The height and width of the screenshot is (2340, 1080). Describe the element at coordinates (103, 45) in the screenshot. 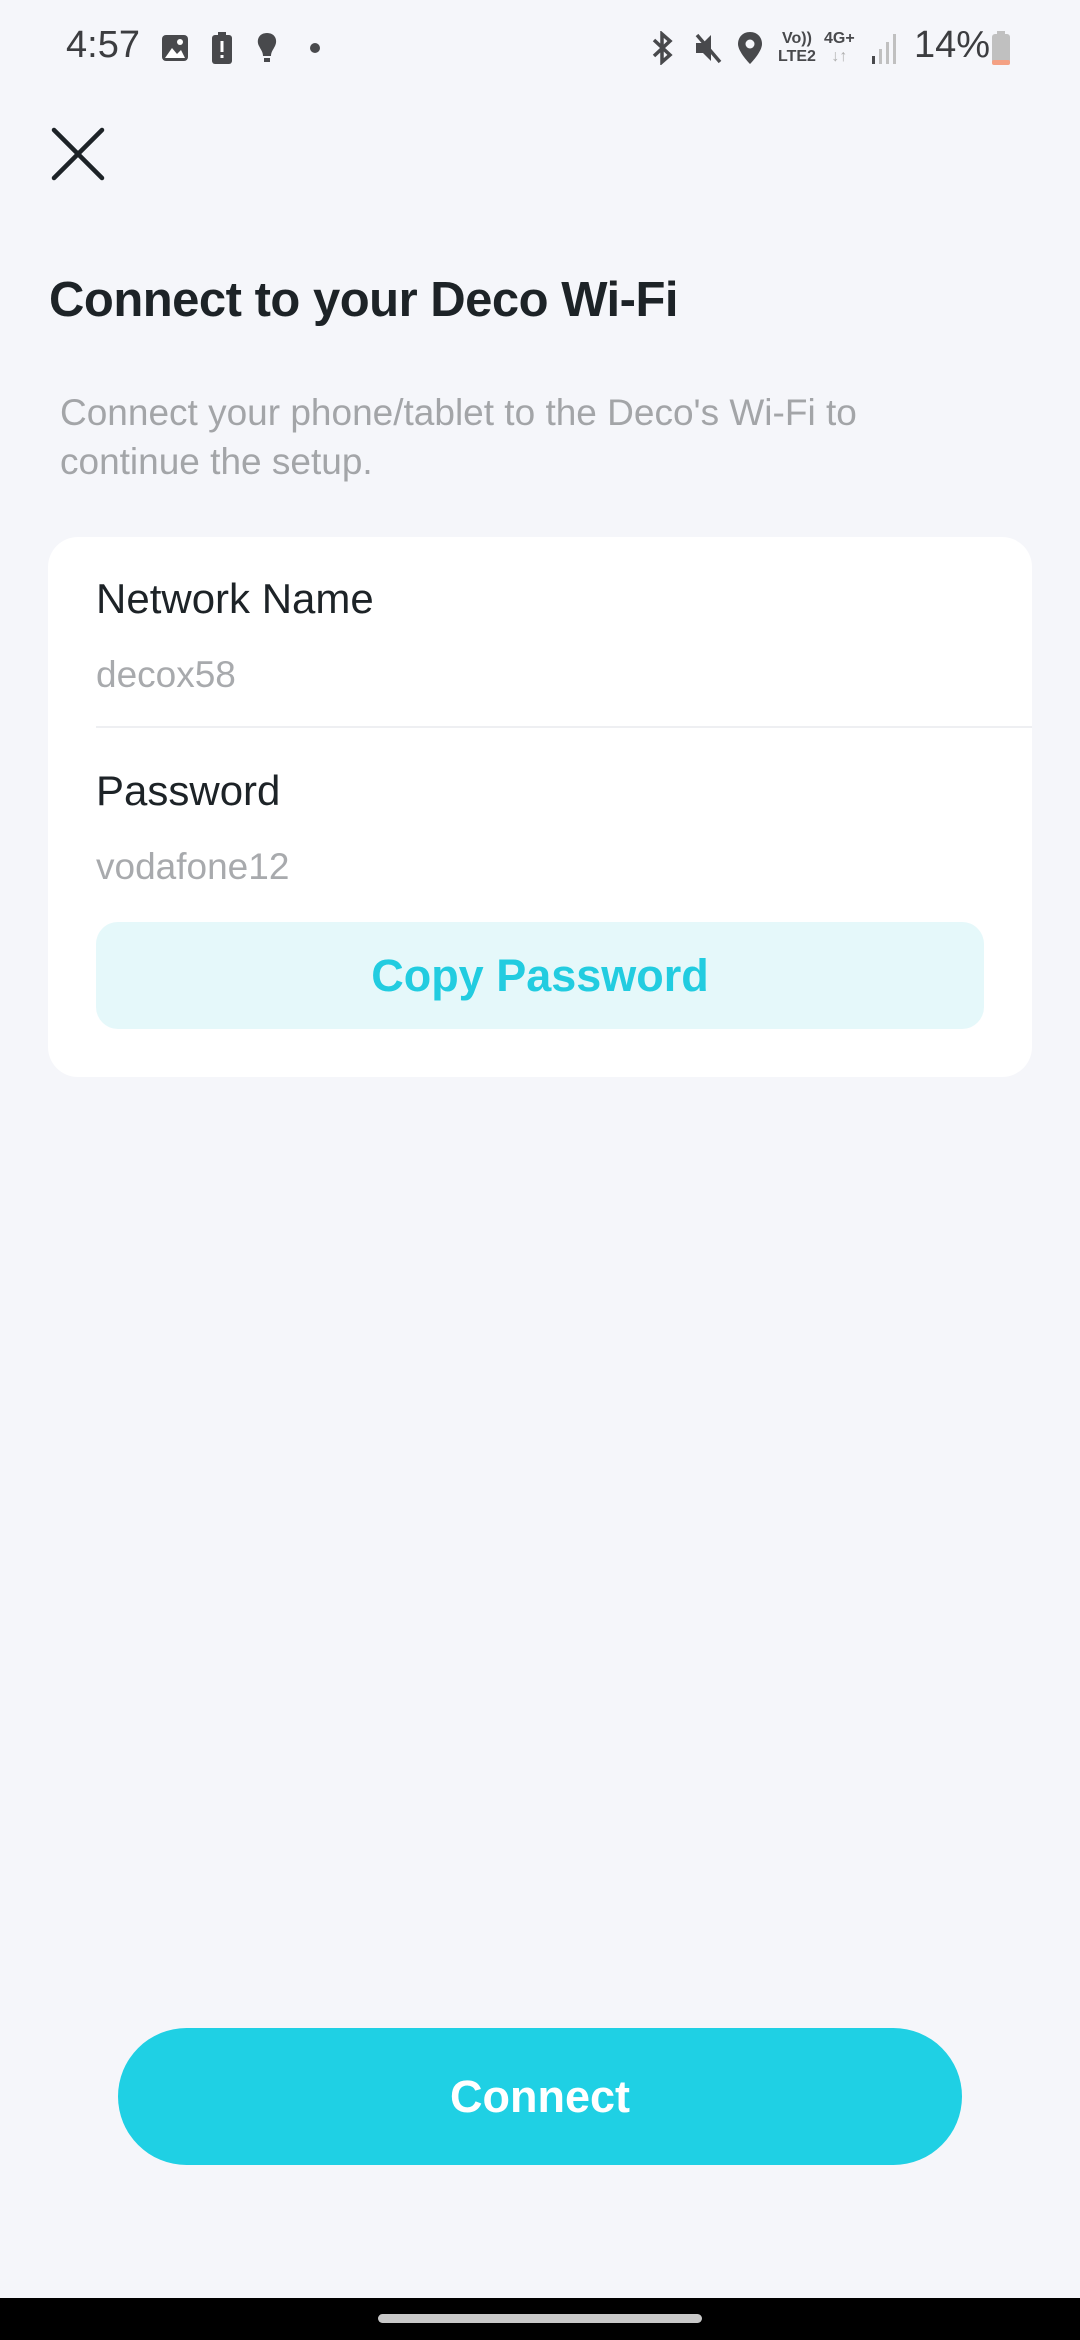

I see `status-time: 4:57` at that location.